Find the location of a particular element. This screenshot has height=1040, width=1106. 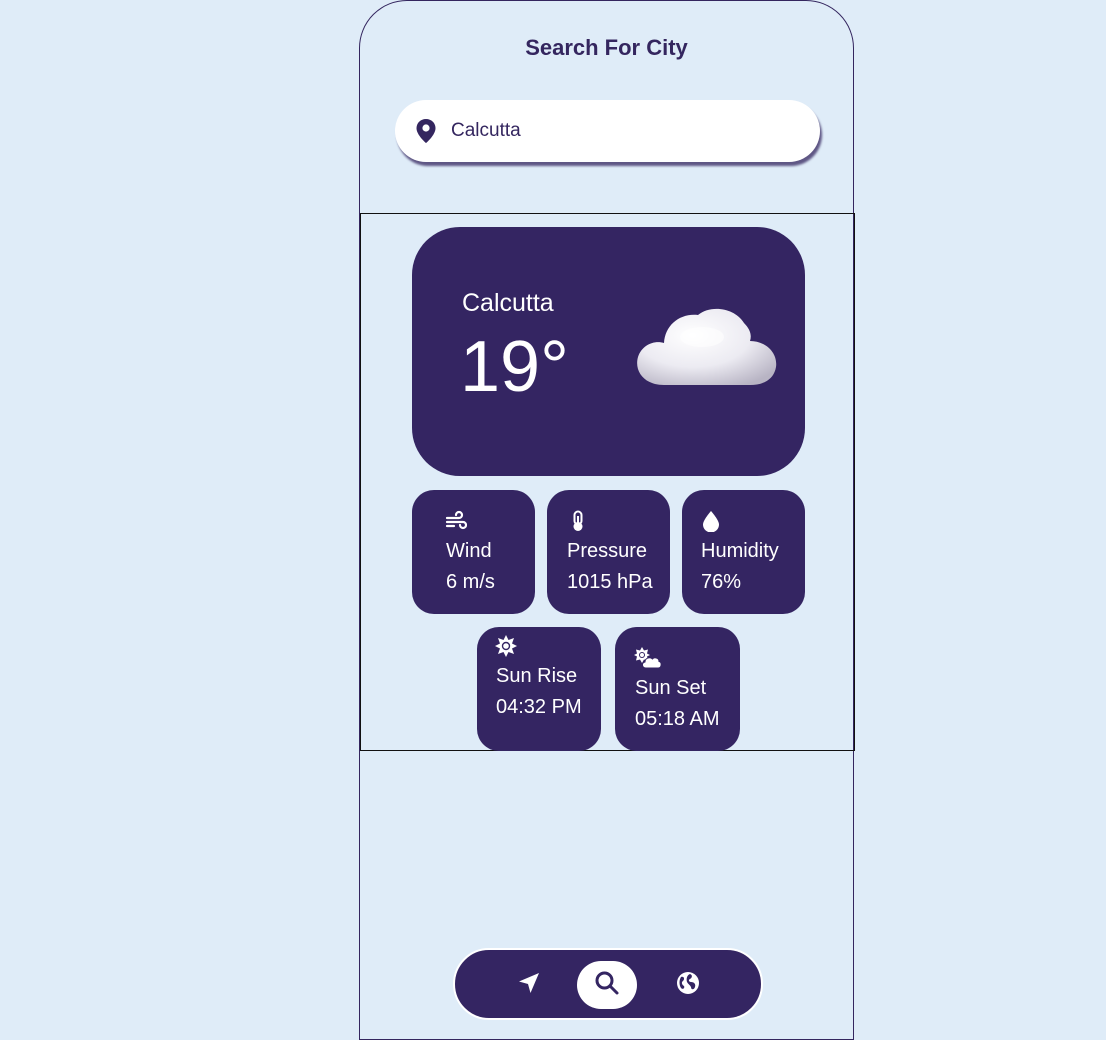

wind-icon is located at coordinates (456, 521).